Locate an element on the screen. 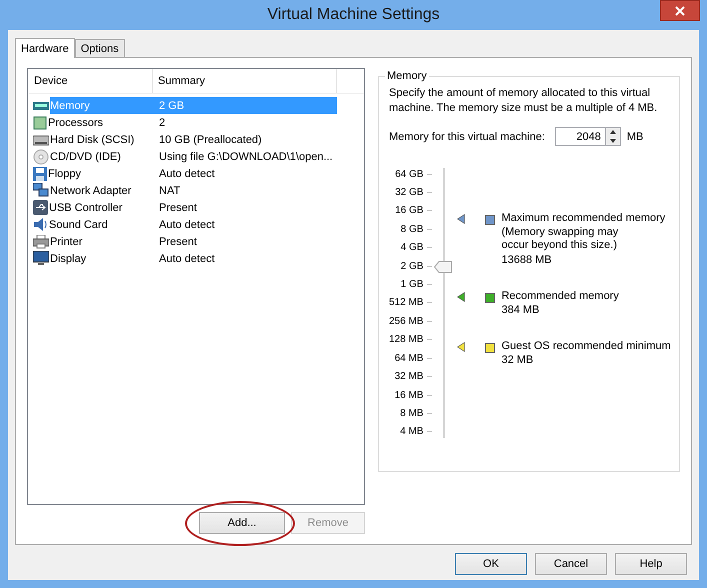 This screenshot has width=707, height=588. spin-up-button is located at coordinates (613, 132).